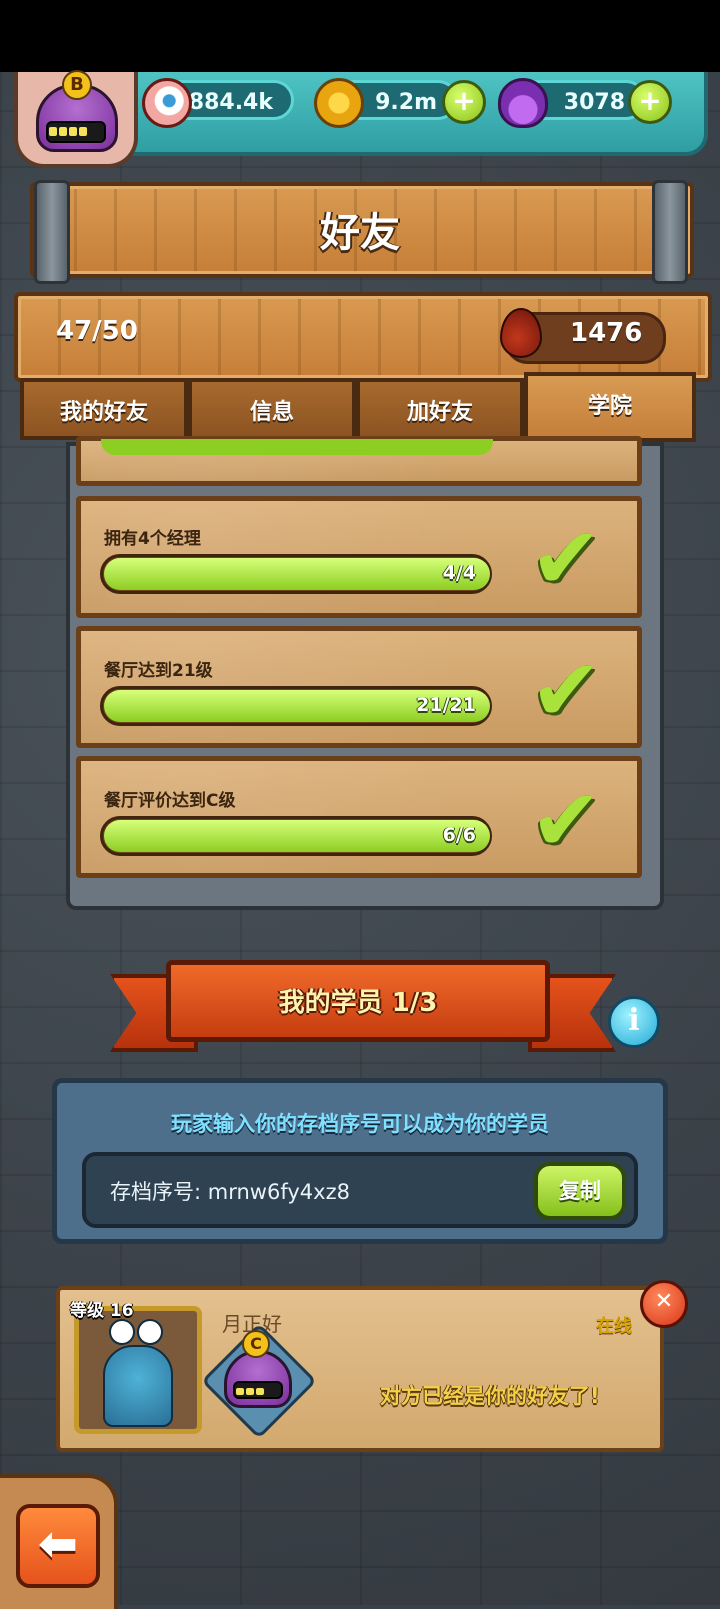 Image resolution: width=720 pixels, height=1609 pixels. Describe the element at coordinates (459, 835) in the screenshot. I see `quest-progress-label: 6/6` at that location.